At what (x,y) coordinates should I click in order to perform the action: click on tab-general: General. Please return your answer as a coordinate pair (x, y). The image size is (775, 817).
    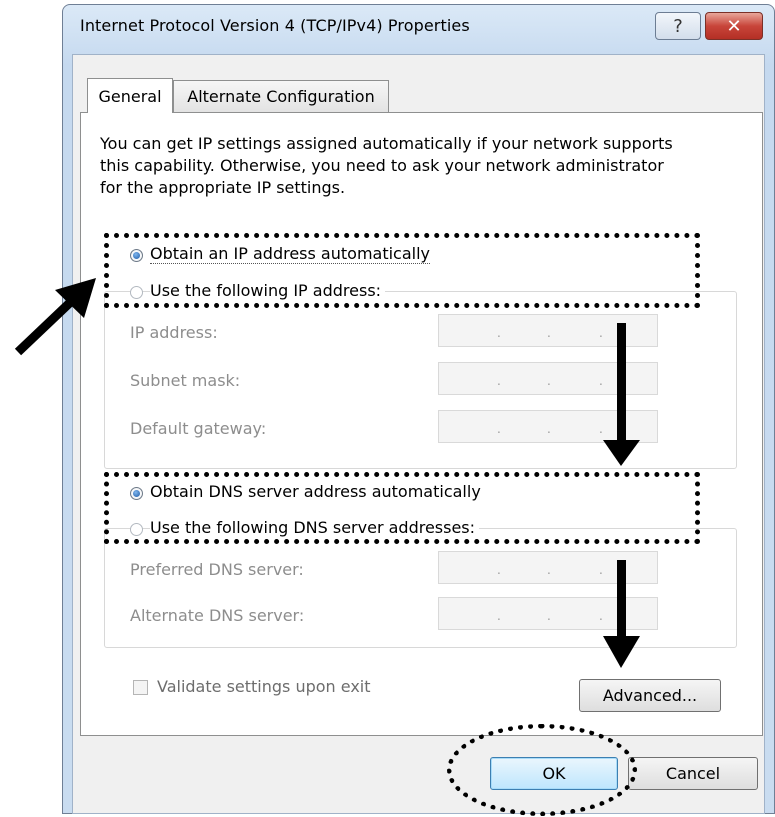
    Looking at the image, I should click on (130, 95).